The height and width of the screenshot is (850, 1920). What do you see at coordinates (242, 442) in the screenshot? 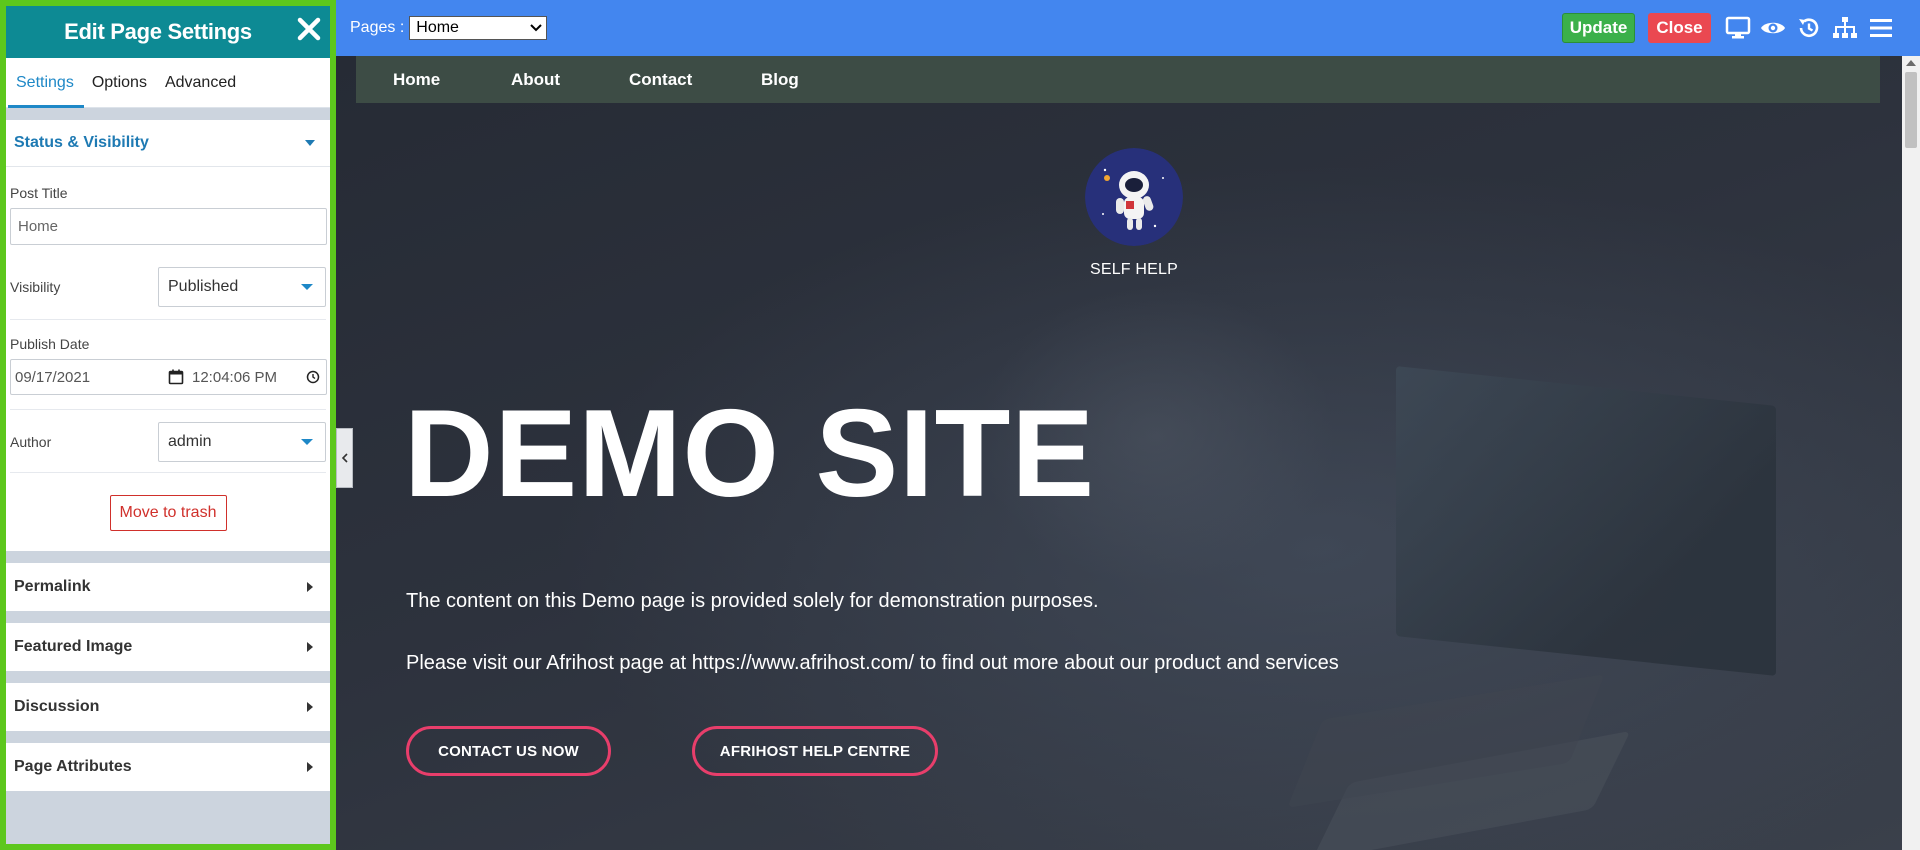
I see `author-select: admin` at bounding box center [242, 442].